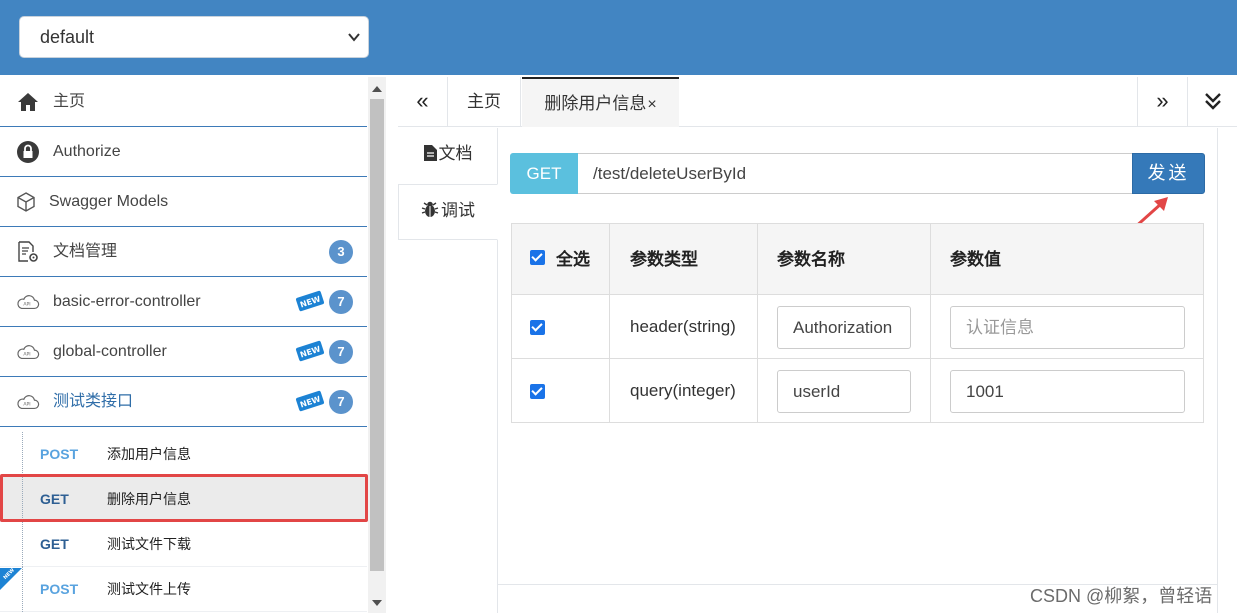 Image resolution: width=1237 pixels, height=613 pixels. Describe the element at coordinates (537, 257) in the screenshot. I see `select-all-checkbox` at that location.